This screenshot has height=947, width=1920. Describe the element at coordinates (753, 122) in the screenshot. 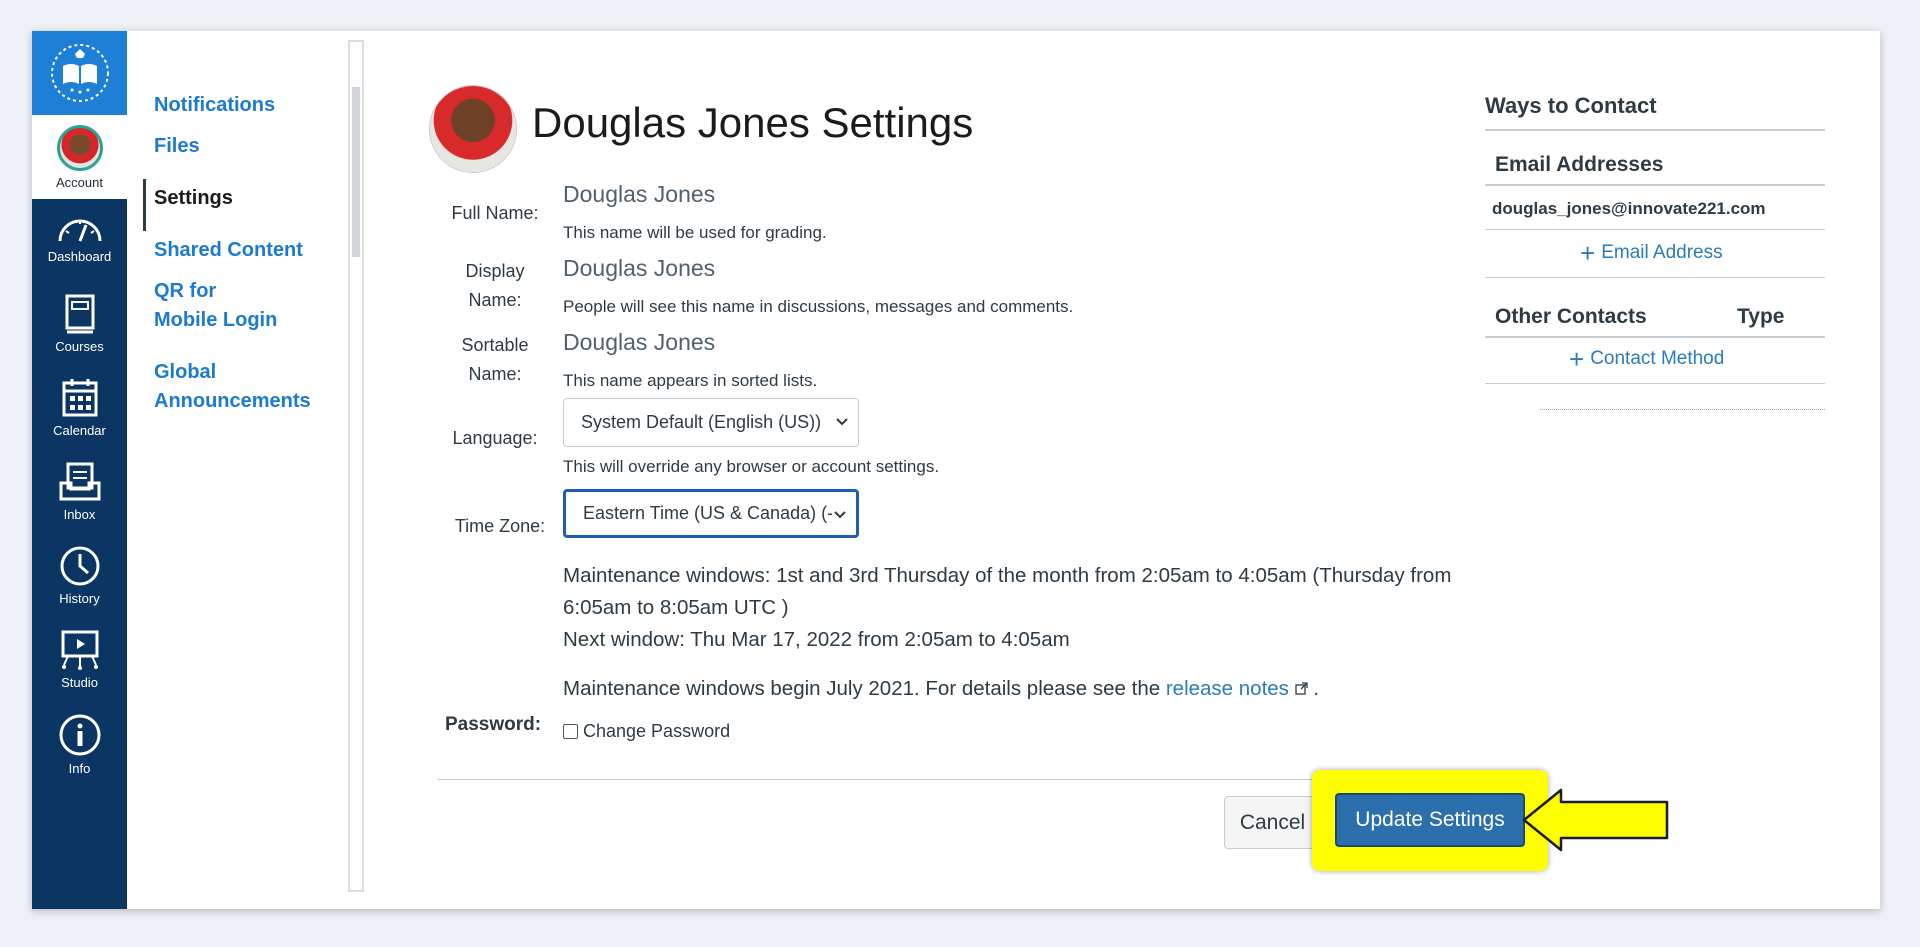

I see `page-title: Douglas Jones Settings` at that location.